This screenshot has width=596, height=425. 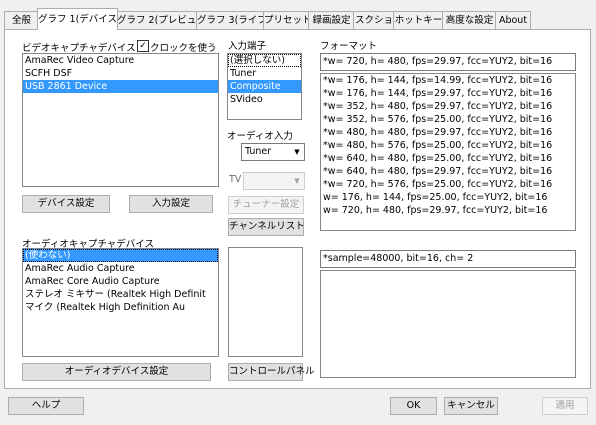 What do you see at coordinates (271, 372) in the screenshot?
I see `control-panel-button: コントロールパネル` at bounding box center [271, 372].